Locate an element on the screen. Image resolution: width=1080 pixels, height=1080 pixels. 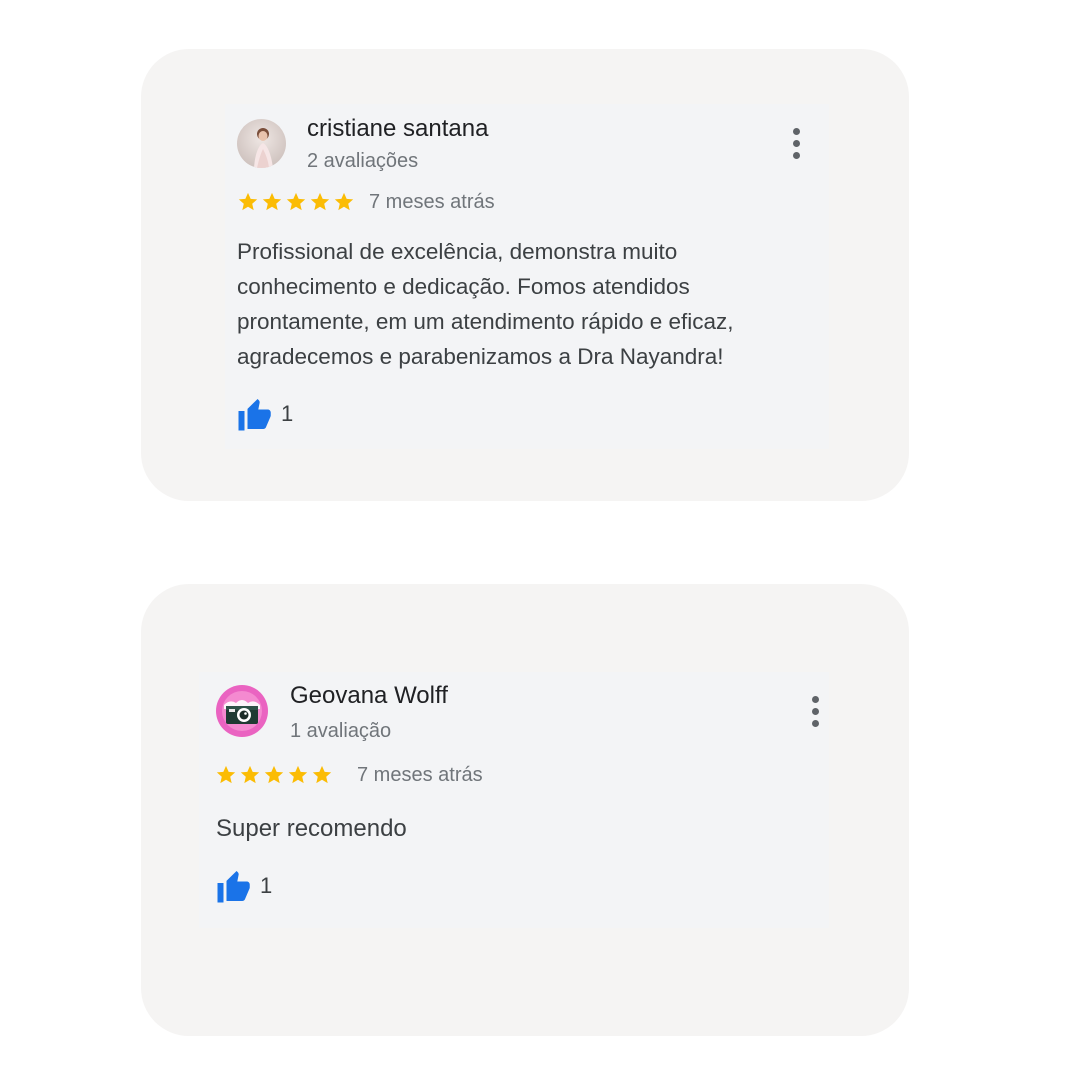
author-name: cristiane santana is located at coordinates (397, 129).